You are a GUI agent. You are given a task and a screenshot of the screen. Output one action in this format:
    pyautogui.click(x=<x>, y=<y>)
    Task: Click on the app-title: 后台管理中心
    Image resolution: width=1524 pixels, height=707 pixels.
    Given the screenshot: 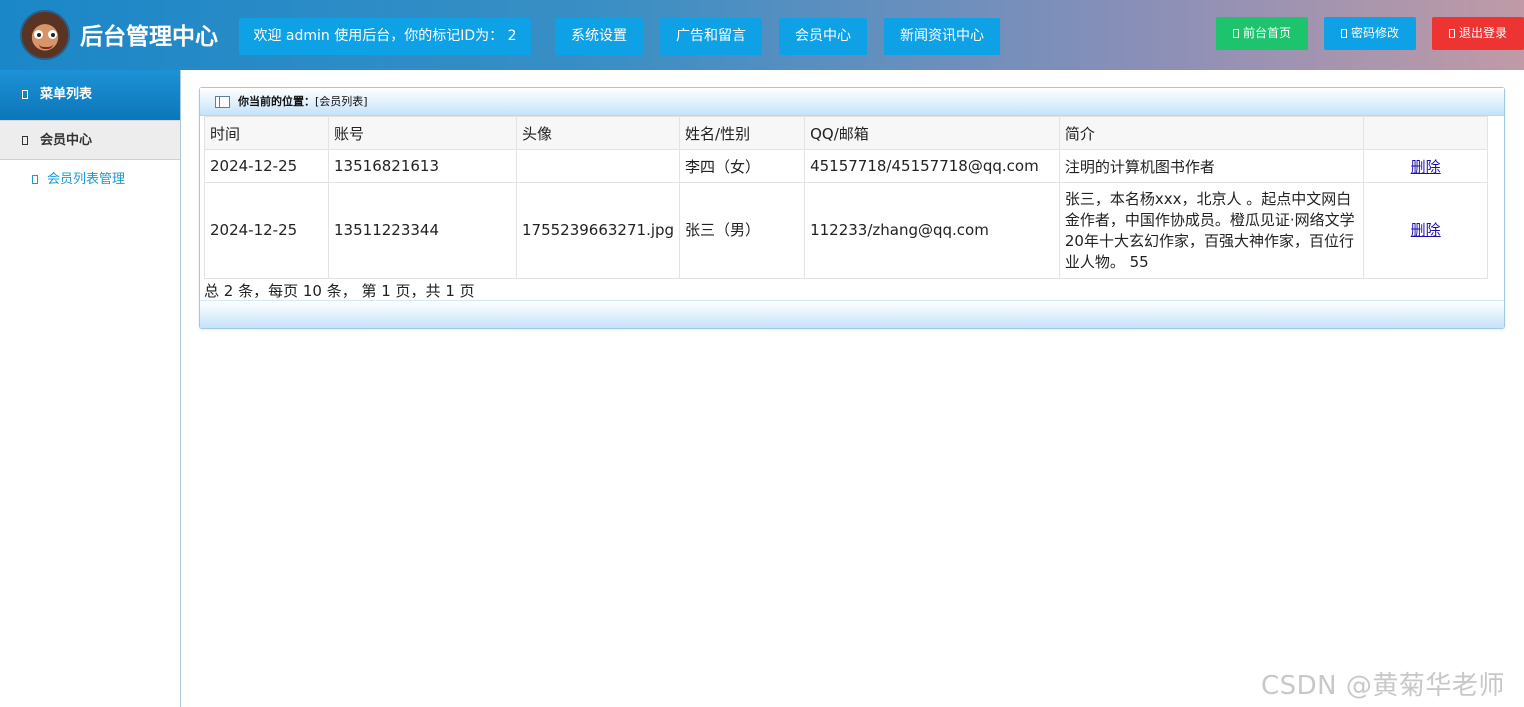 What is the action you would take?
    pyautogui.click(x=149, y=37)
    